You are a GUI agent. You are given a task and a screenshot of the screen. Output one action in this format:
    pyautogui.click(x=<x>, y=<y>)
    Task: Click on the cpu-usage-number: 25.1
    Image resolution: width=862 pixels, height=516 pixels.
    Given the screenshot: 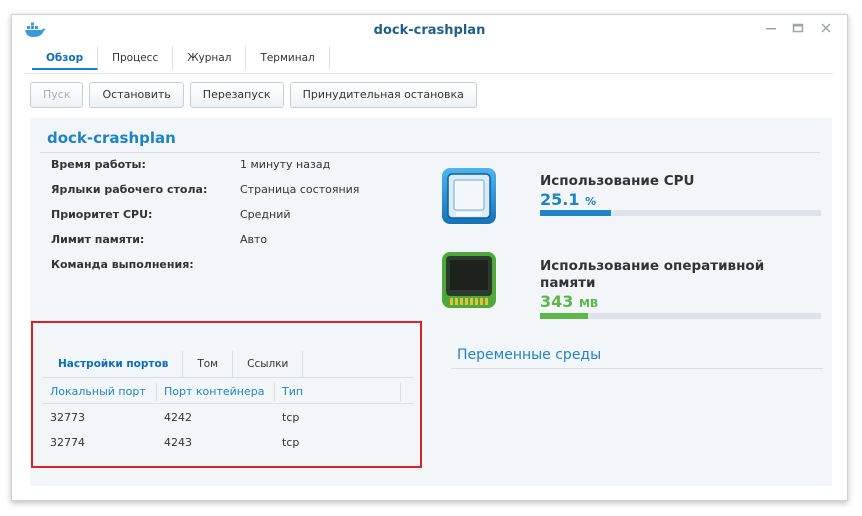 What is the action you would take?
    pyautogui.click(x=560, y=199)
    